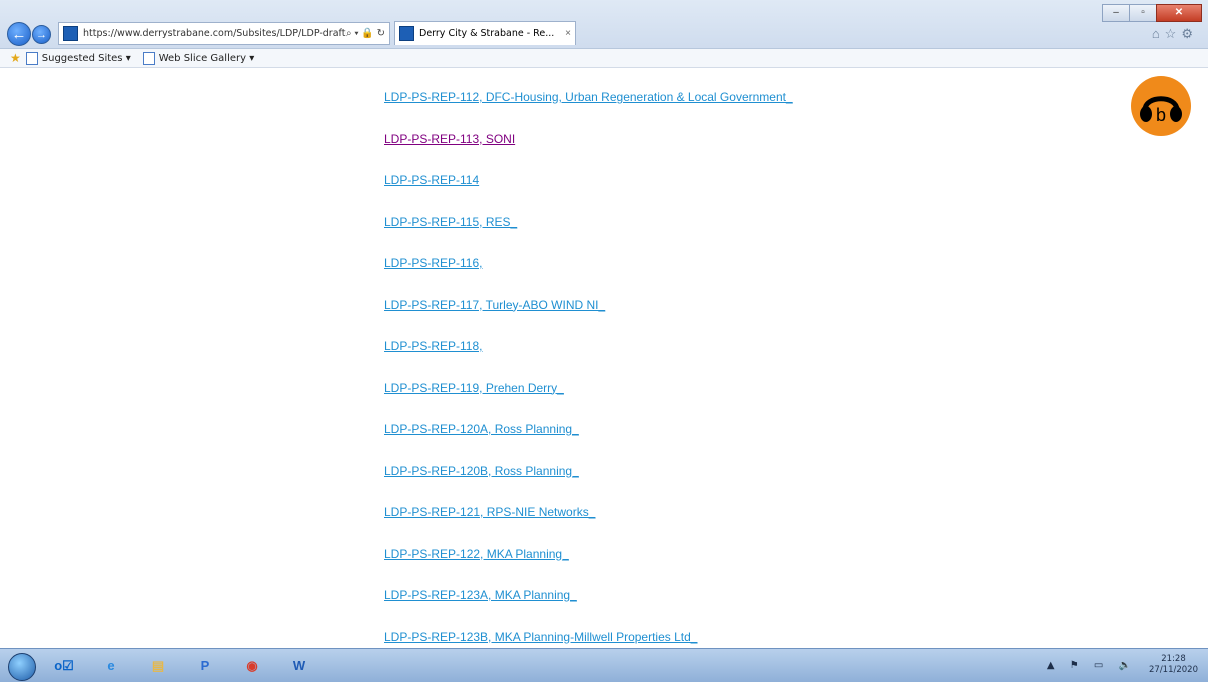  I want to click on maximize-button: ▫, so click(1143, 13).